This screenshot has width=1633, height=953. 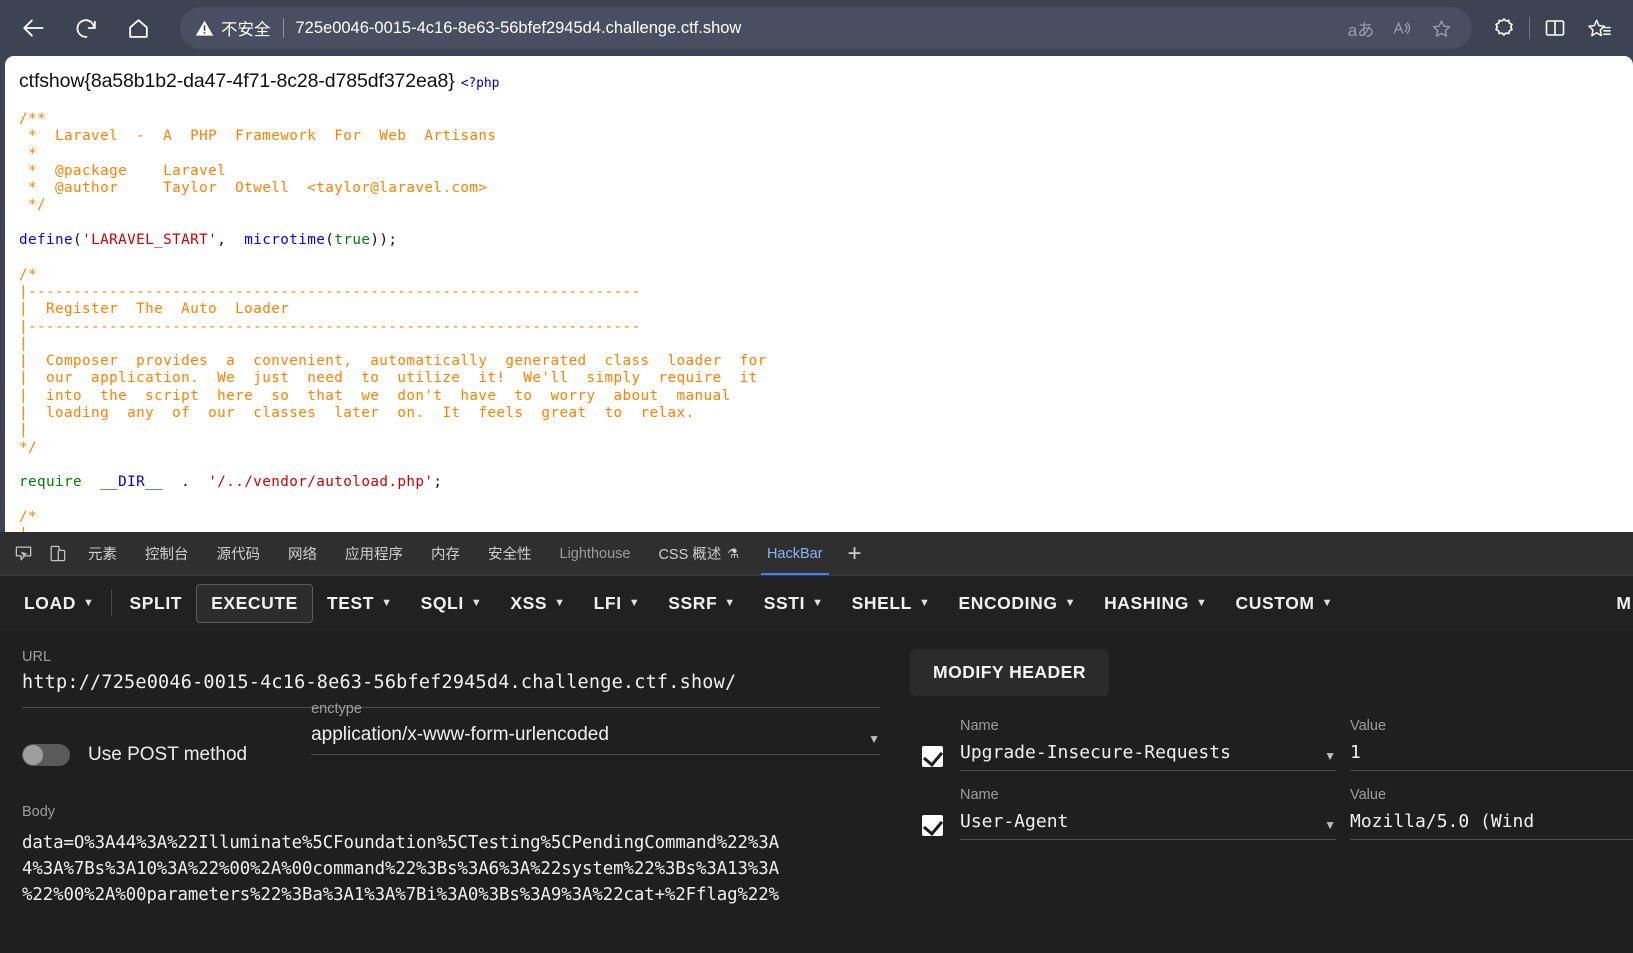 What do you see at coordinates (510, 553) in the screenshot?
I see `tab-security: 安全性` at bounding box center [510, 553].